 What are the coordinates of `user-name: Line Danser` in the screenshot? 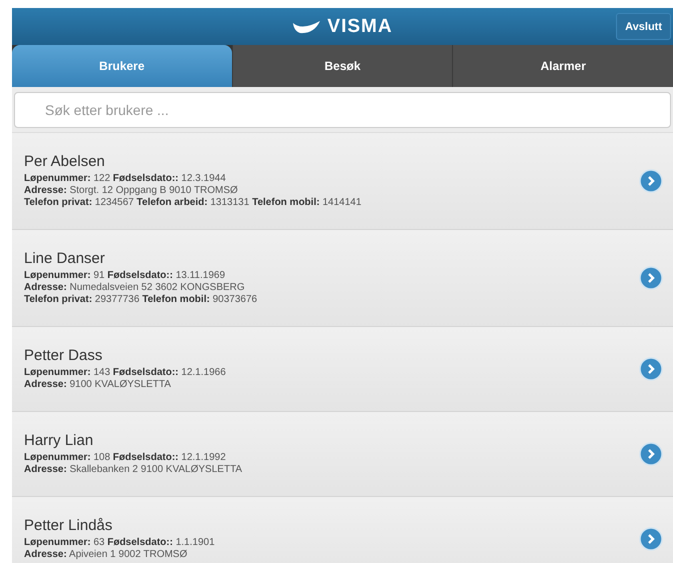 It's located at (65, 258).